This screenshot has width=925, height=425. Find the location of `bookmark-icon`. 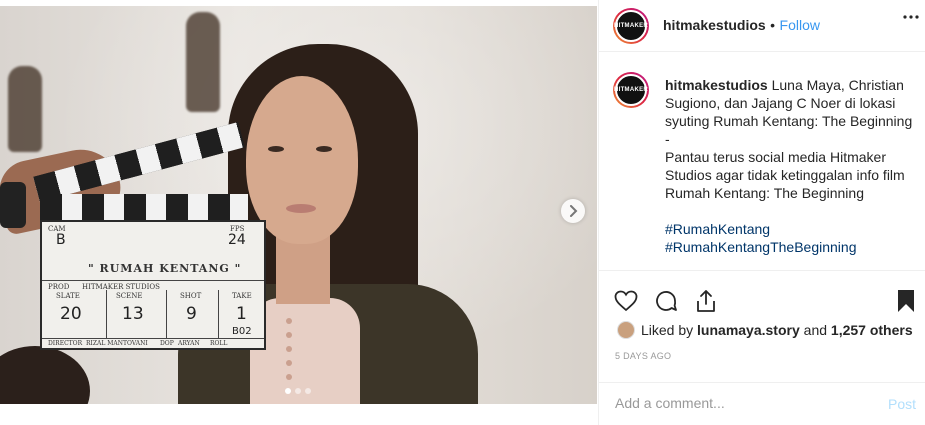

bookmark-icon is located at coordinates (906, 301).